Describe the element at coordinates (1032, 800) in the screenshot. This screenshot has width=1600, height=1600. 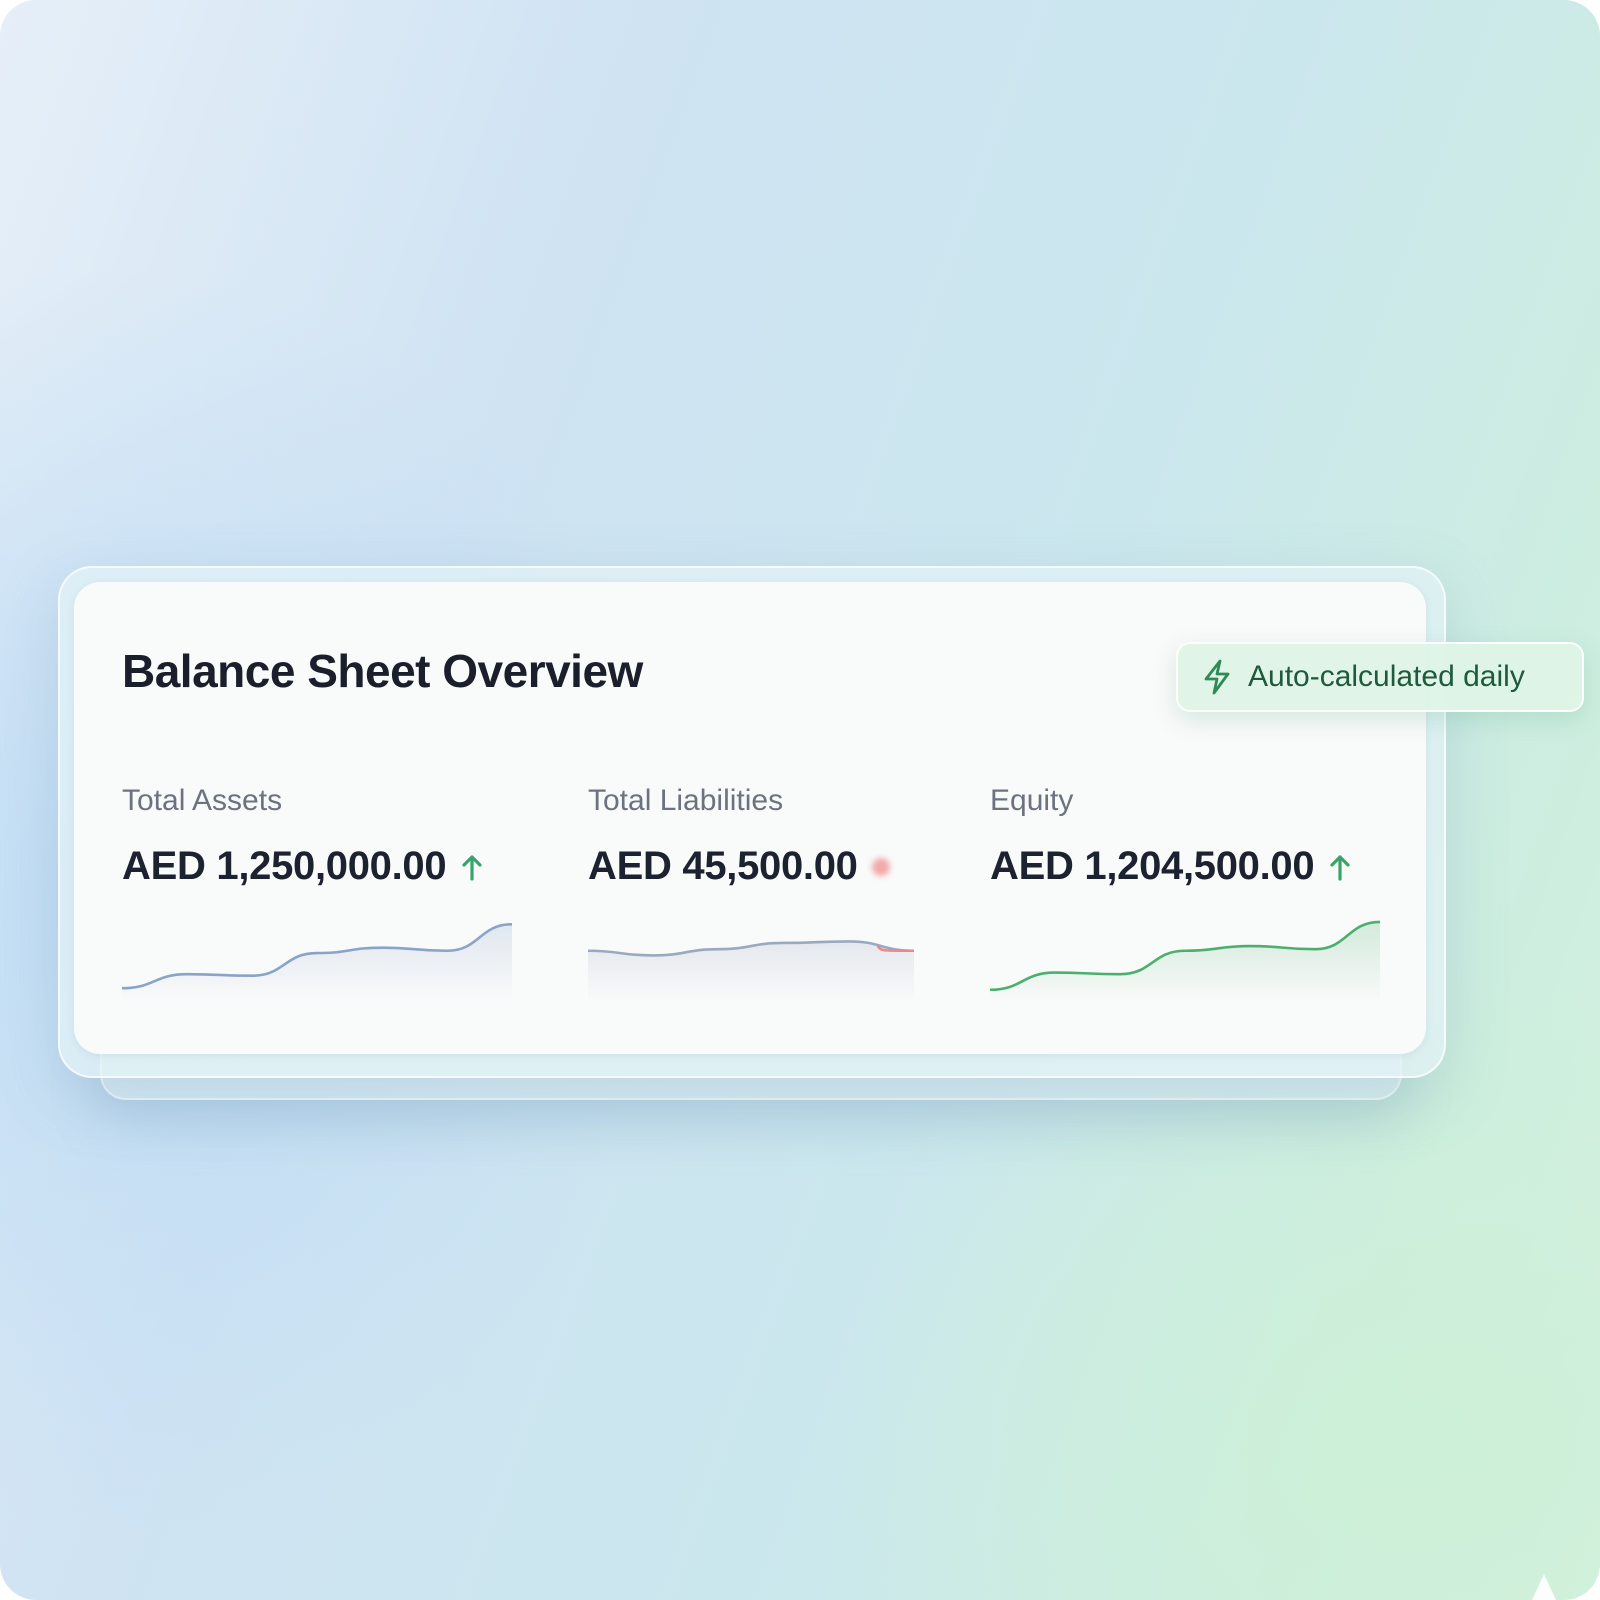
I see `metric-label: Equity` at that location.